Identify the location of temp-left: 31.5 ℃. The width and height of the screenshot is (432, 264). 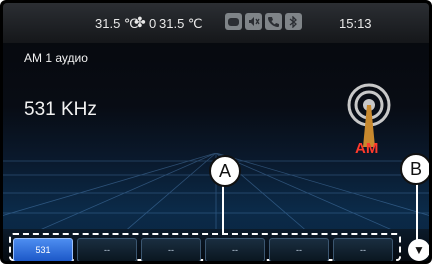
(117, 23).